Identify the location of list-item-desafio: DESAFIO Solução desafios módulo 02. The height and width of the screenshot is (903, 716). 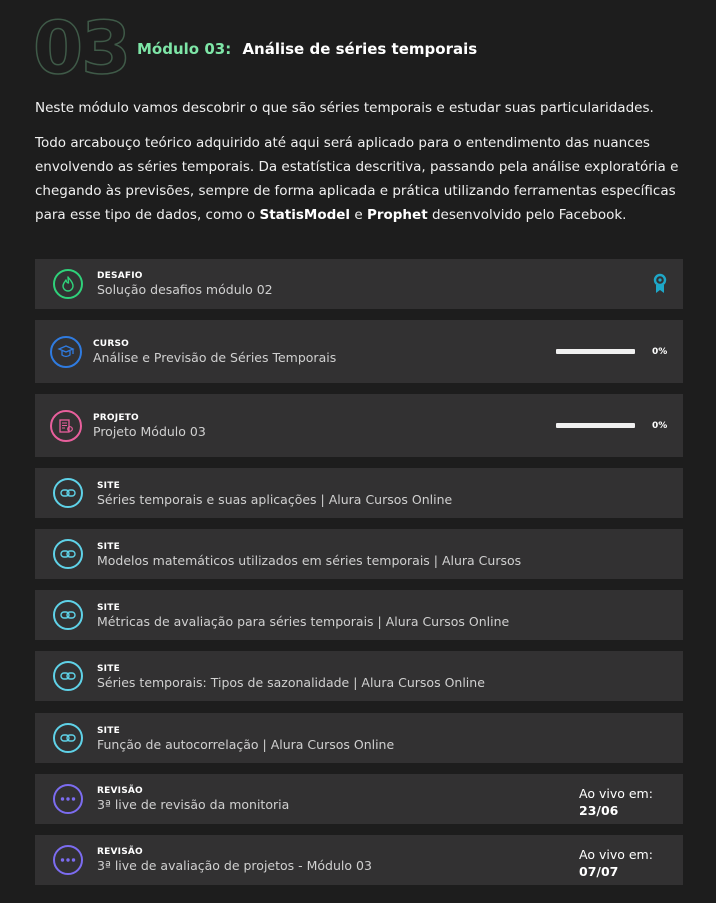
(359, 284).